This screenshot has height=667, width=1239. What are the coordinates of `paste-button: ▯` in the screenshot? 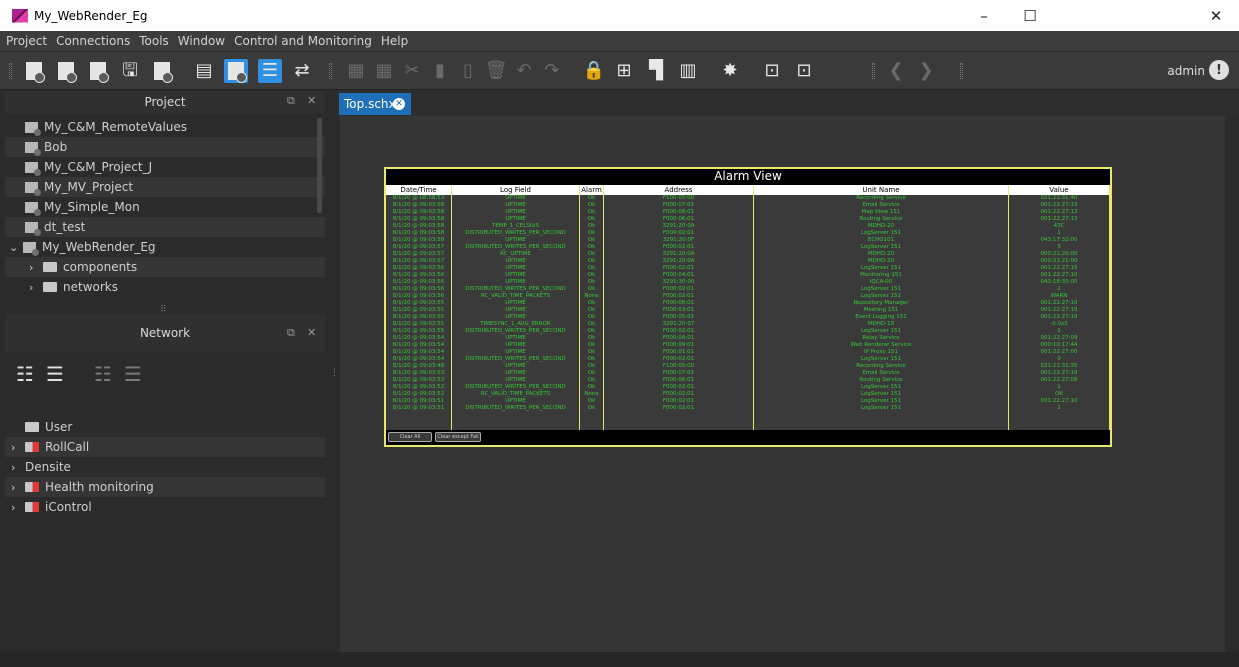 It's located at (468, 71).